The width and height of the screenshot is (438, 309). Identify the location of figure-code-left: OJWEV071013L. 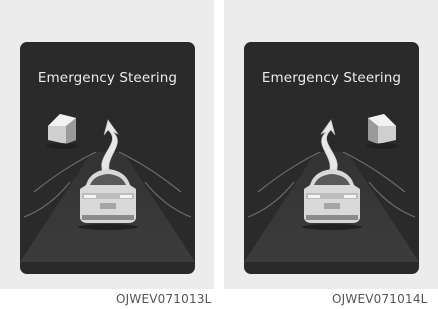
(164, 299).